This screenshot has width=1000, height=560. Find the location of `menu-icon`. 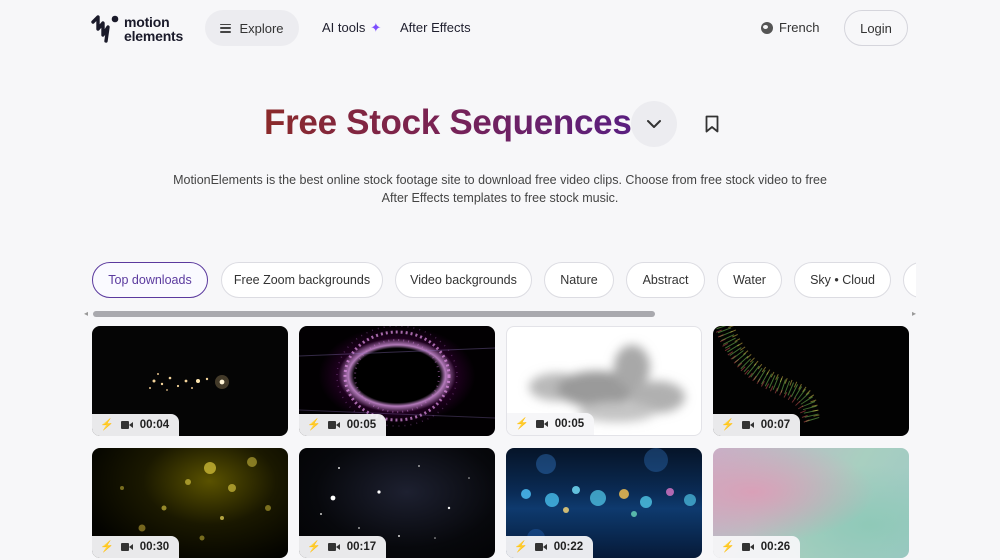

menu-icon is located at coordinates (226, 28).